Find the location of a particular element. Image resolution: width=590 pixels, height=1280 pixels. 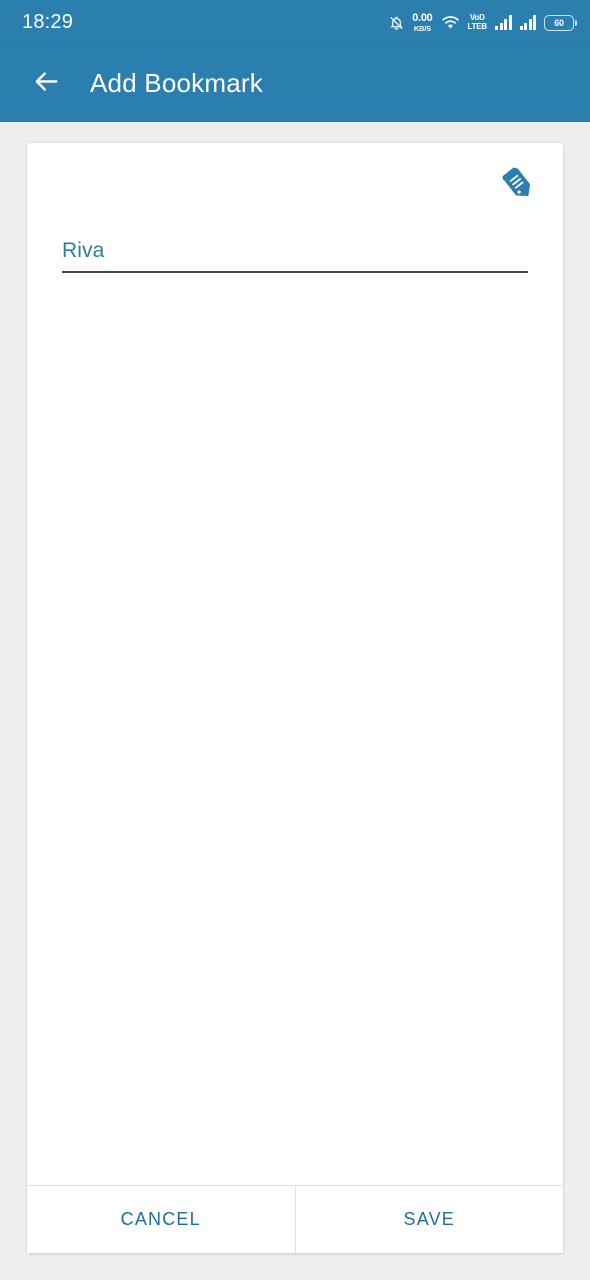

pencil-edit-icon is located at coordinates (518, 186).